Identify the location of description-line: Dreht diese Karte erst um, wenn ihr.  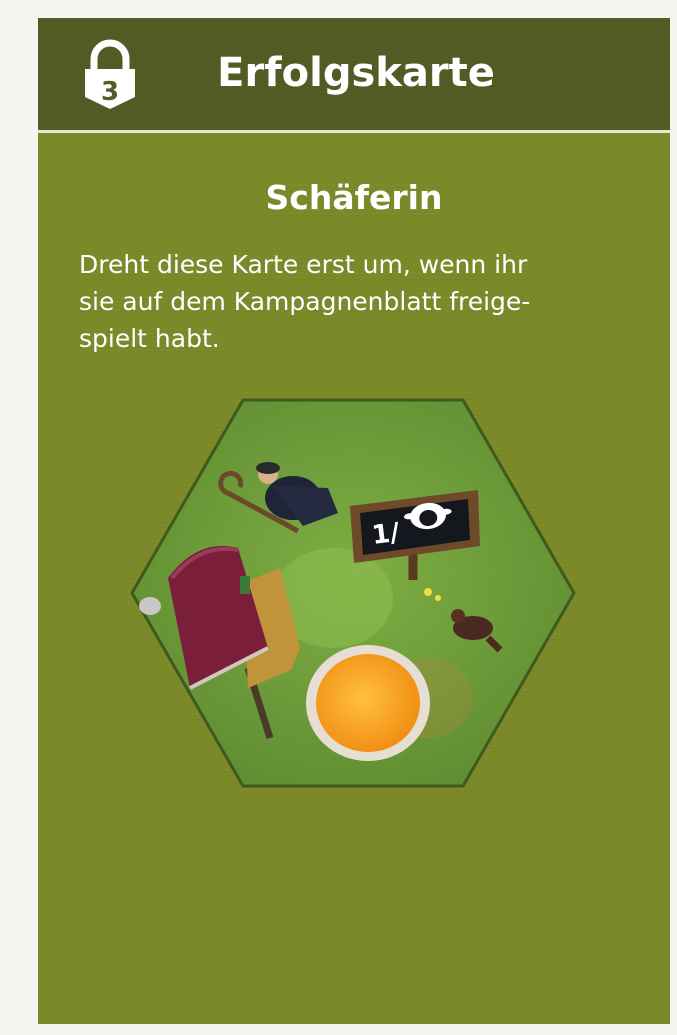
(303, 264).